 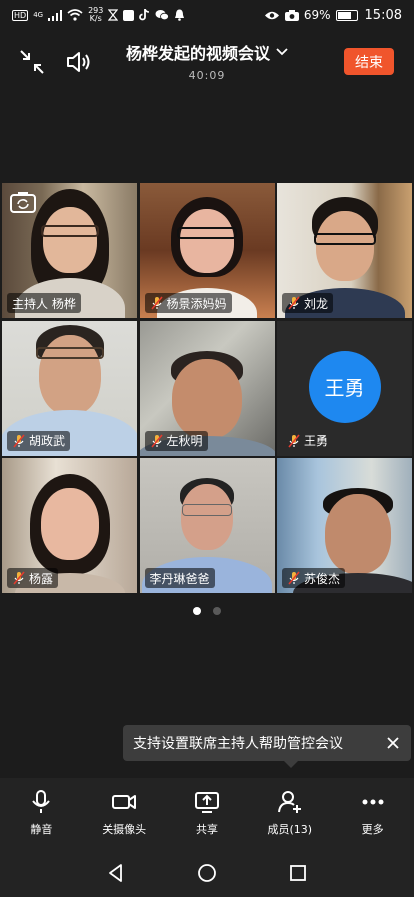 I want to click on mute-label: 静音, so click(x=41, y=829).